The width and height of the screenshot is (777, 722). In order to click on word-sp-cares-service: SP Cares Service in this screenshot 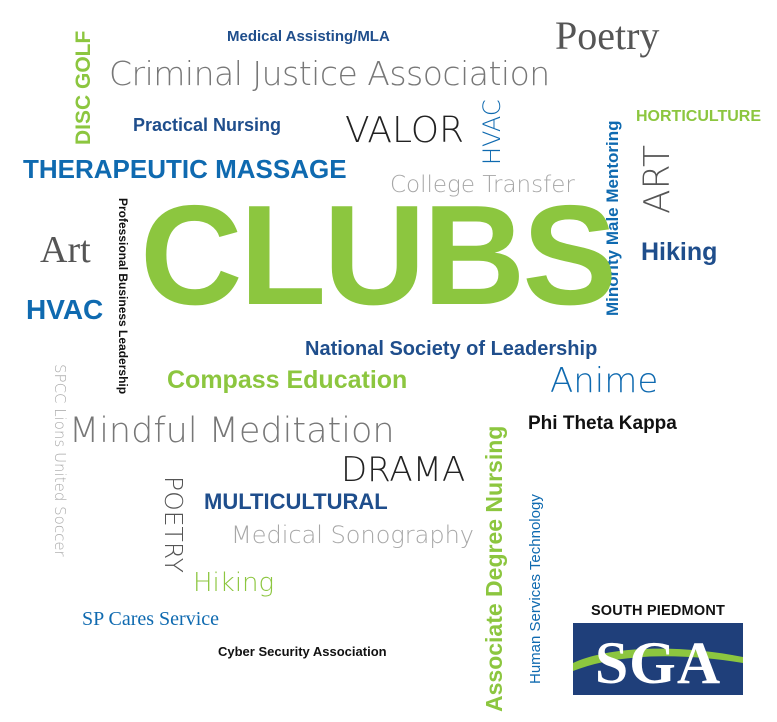, I will do `click(151, 619)`.